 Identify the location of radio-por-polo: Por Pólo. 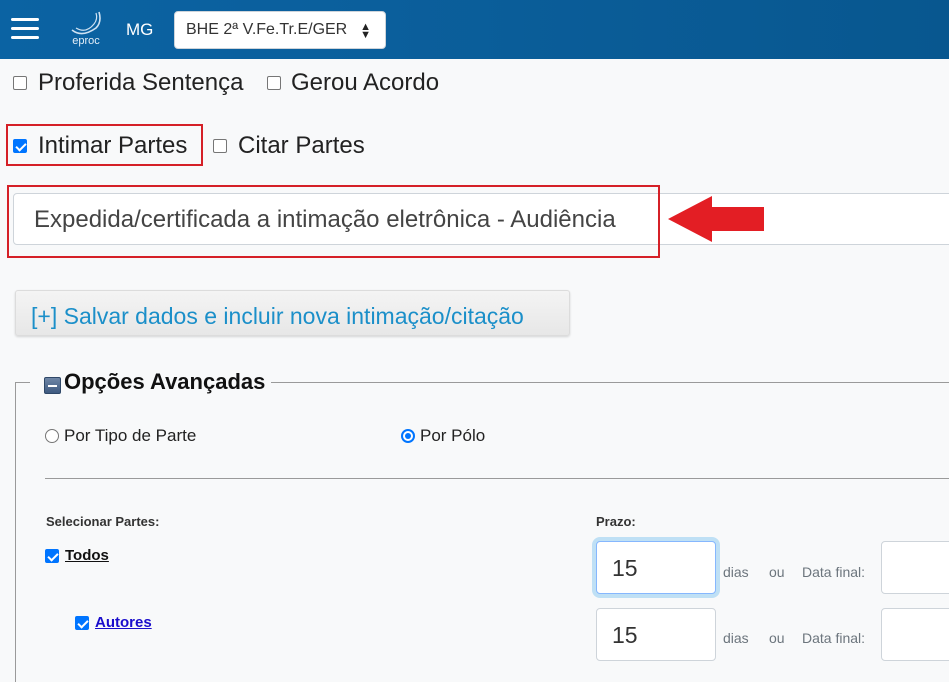
(443, 436).